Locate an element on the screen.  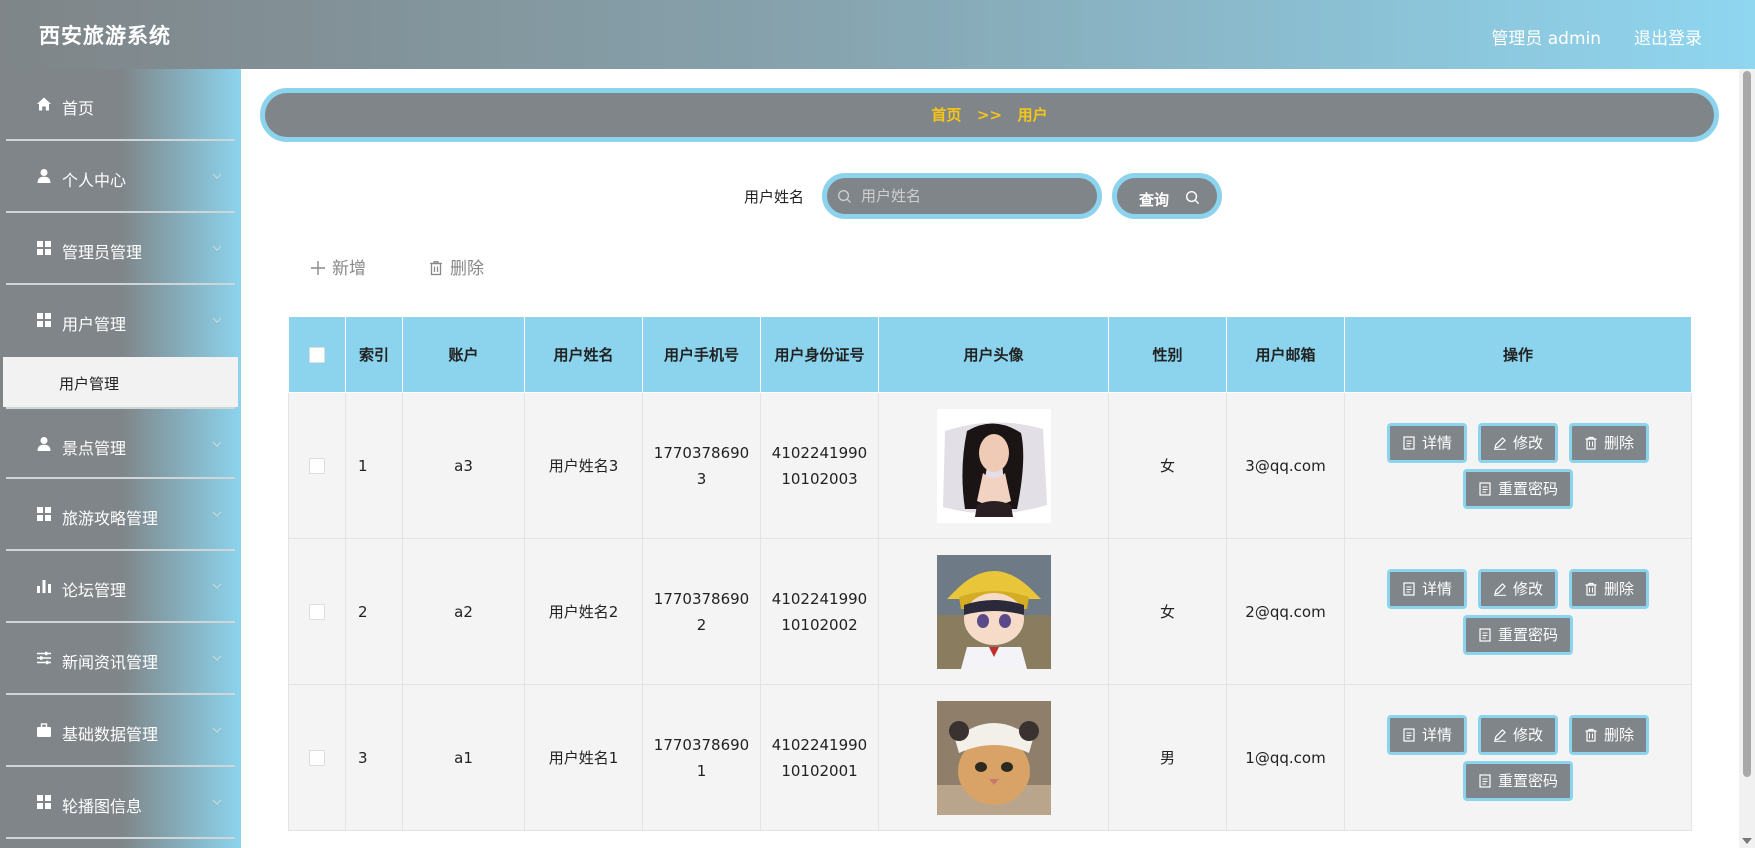
breadcrumb-current: 用户 is located at coordinates (1032, 115).